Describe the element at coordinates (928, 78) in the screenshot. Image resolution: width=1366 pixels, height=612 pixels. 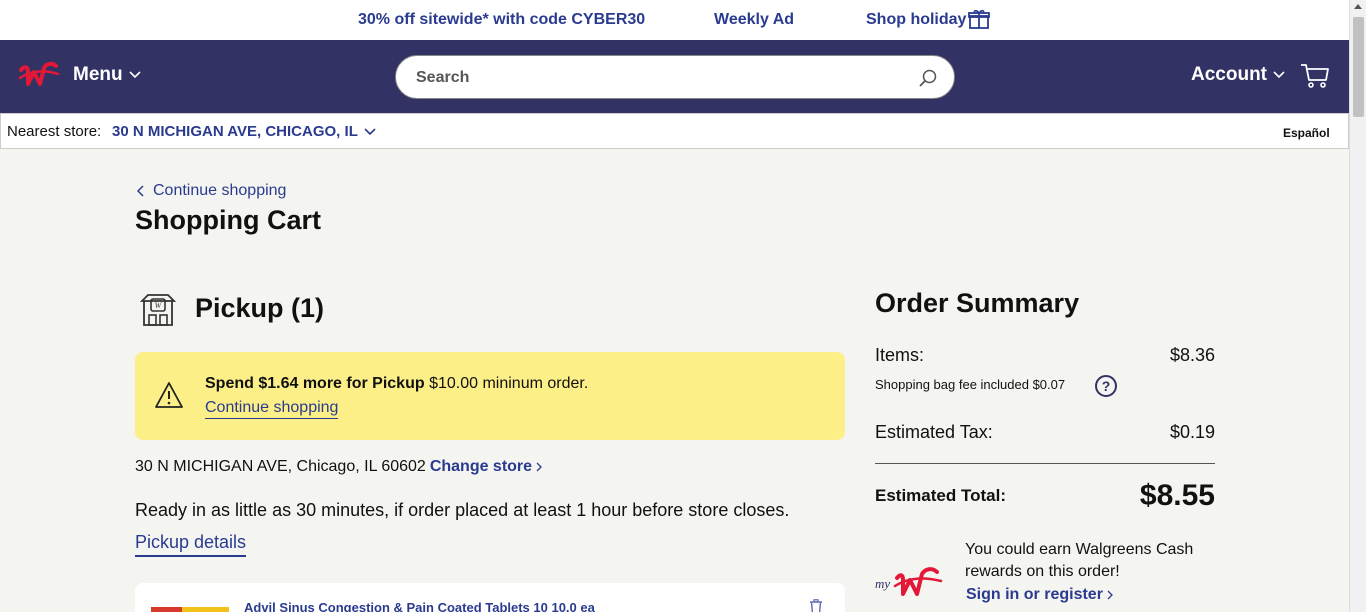
I see `search-icon` at that location.